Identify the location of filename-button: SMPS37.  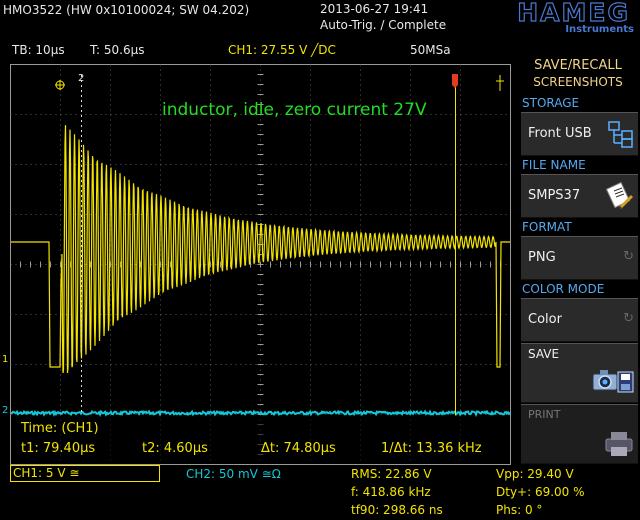
(579, 196).